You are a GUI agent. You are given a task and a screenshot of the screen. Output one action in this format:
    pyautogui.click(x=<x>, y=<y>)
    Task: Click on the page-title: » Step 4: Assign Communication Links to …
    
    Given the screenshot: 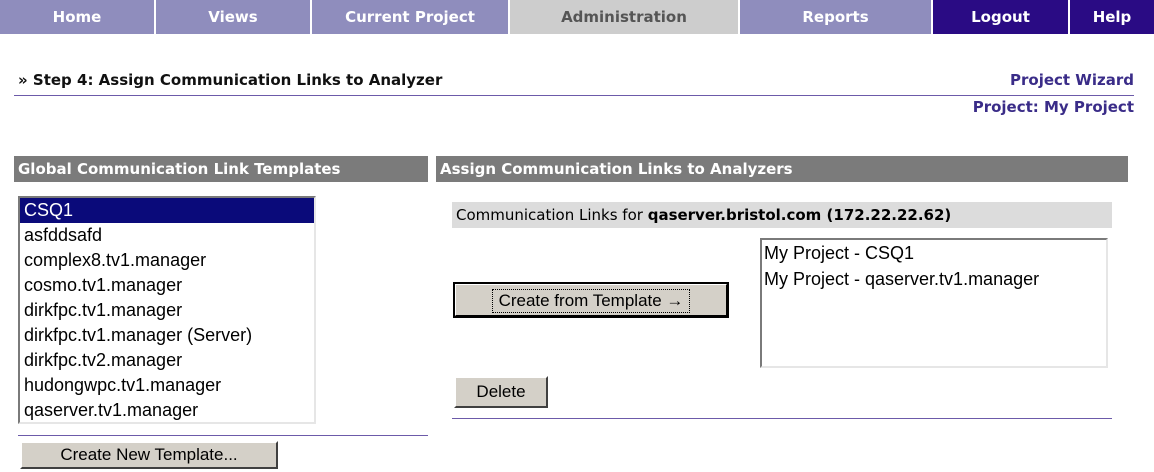 What is the action you would take?
    pyautogui.click(x=230, y=80)
    